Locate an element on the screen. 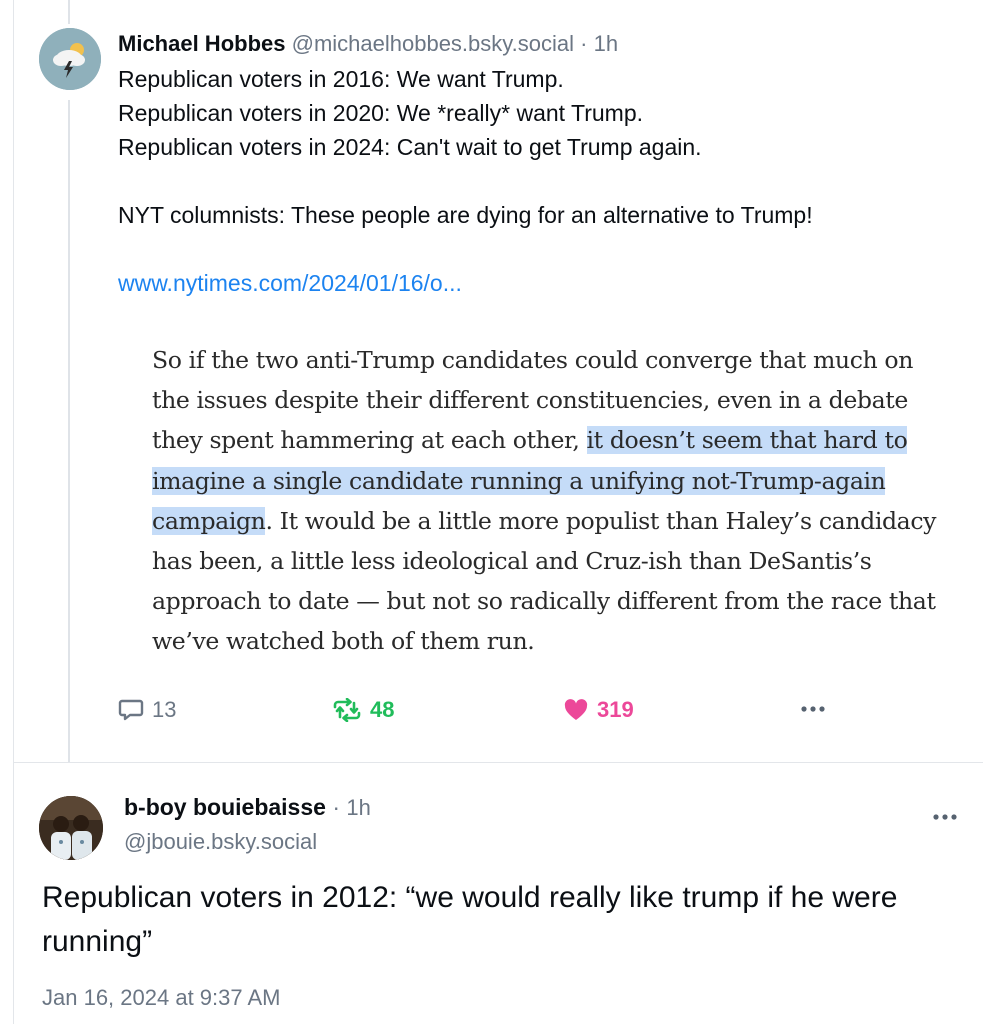  repost-button: 48 is located at coordinates (363, 710).